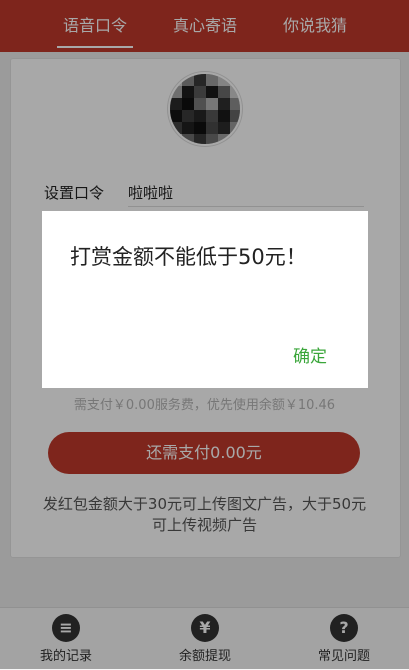 The width and height of the screenshot is (409, 670). I want to click on dialog-message: 打赏金额不能低于50元！, so click(188, 257).